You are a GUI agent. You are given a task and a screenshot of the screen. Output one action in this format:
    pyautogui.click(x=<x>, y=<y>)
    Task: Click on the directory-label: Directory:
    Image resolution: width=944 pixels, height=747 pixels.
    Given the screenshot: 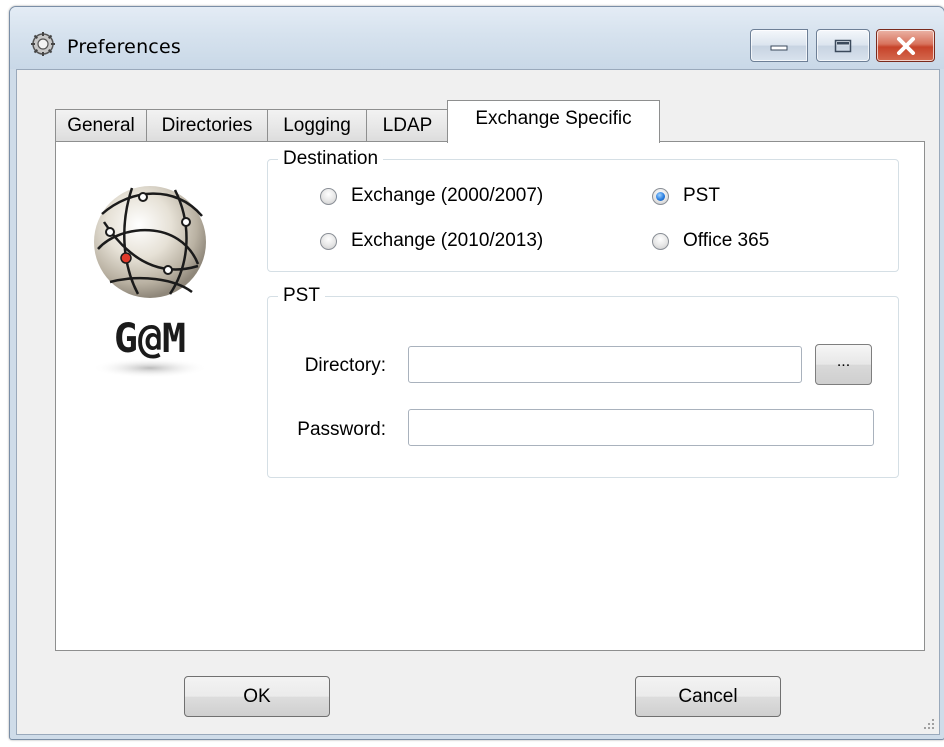 What is the action you would take?
    pyautogui.click(x=345, y=365)
    